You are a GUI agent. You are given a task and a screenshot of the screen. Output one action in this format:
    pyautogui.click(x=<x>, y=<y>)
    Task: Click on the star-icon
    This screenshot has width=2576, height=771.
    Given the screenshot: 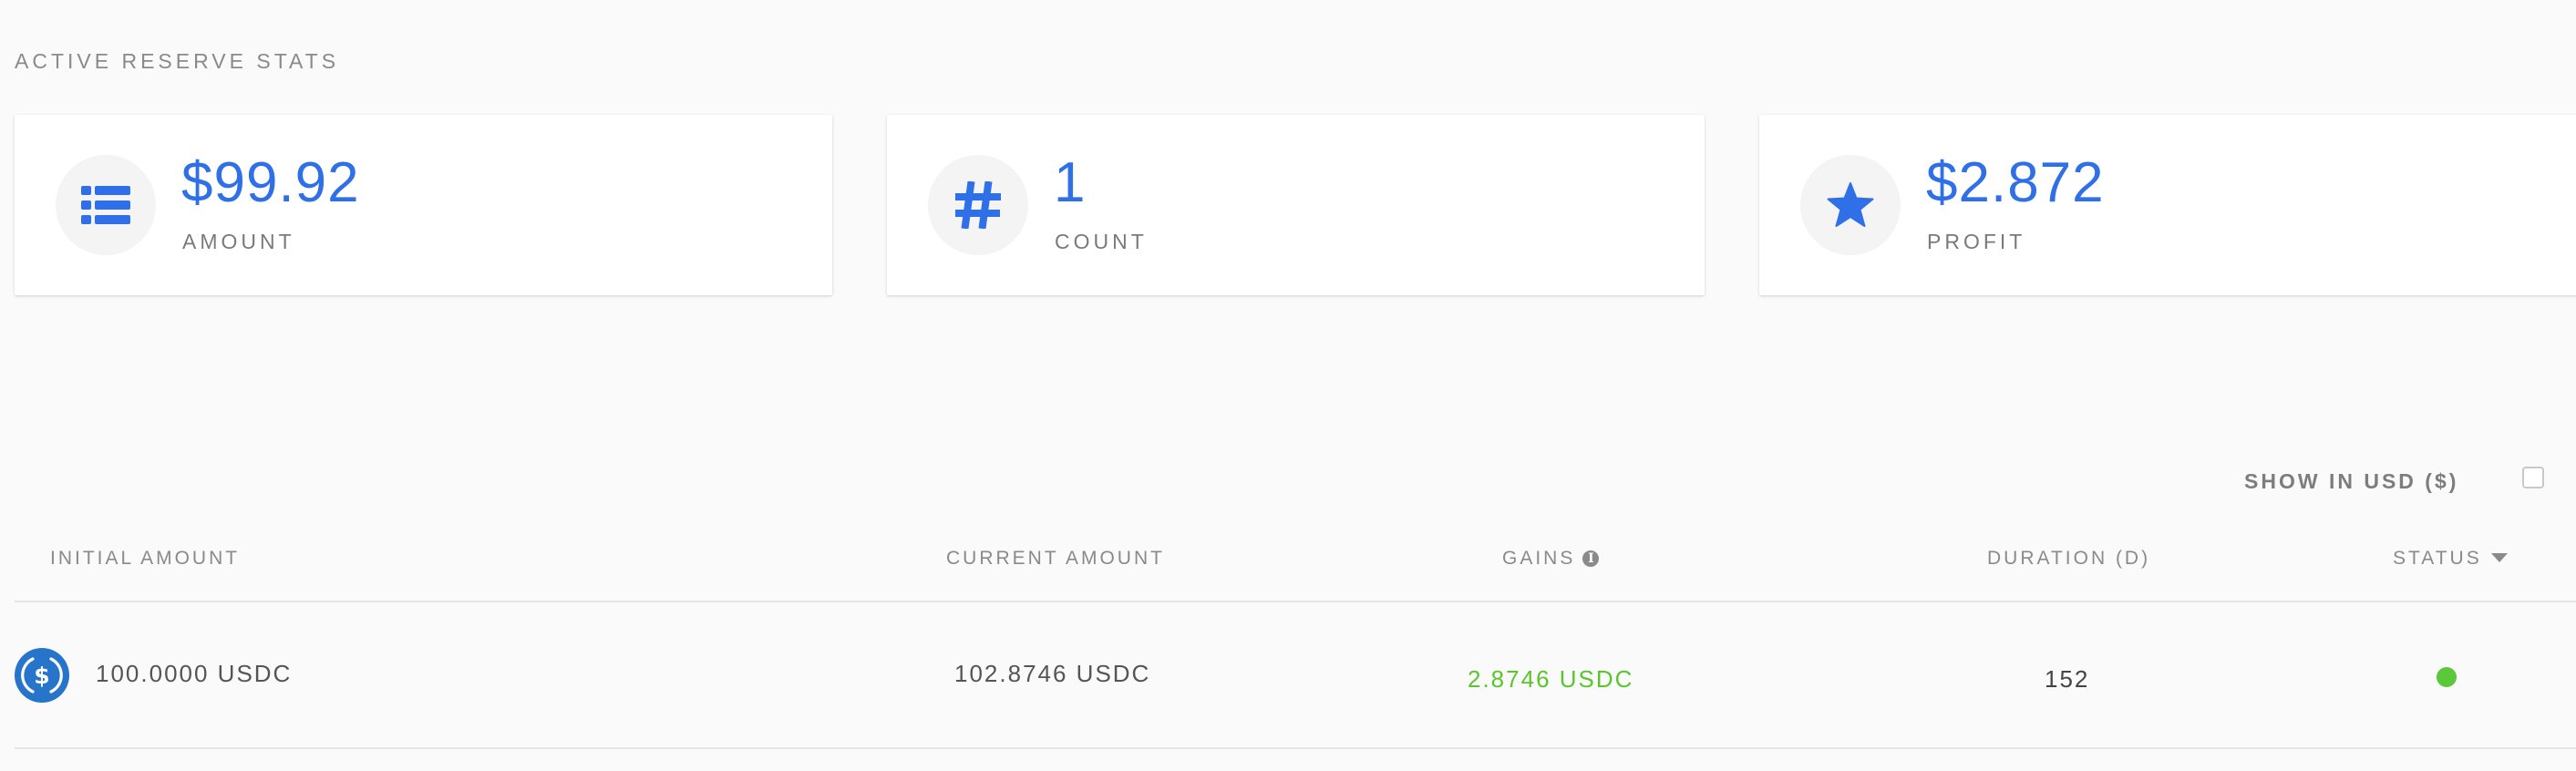 What is the action you would take?
    pyautogui.click(x=1850, y=205)
    